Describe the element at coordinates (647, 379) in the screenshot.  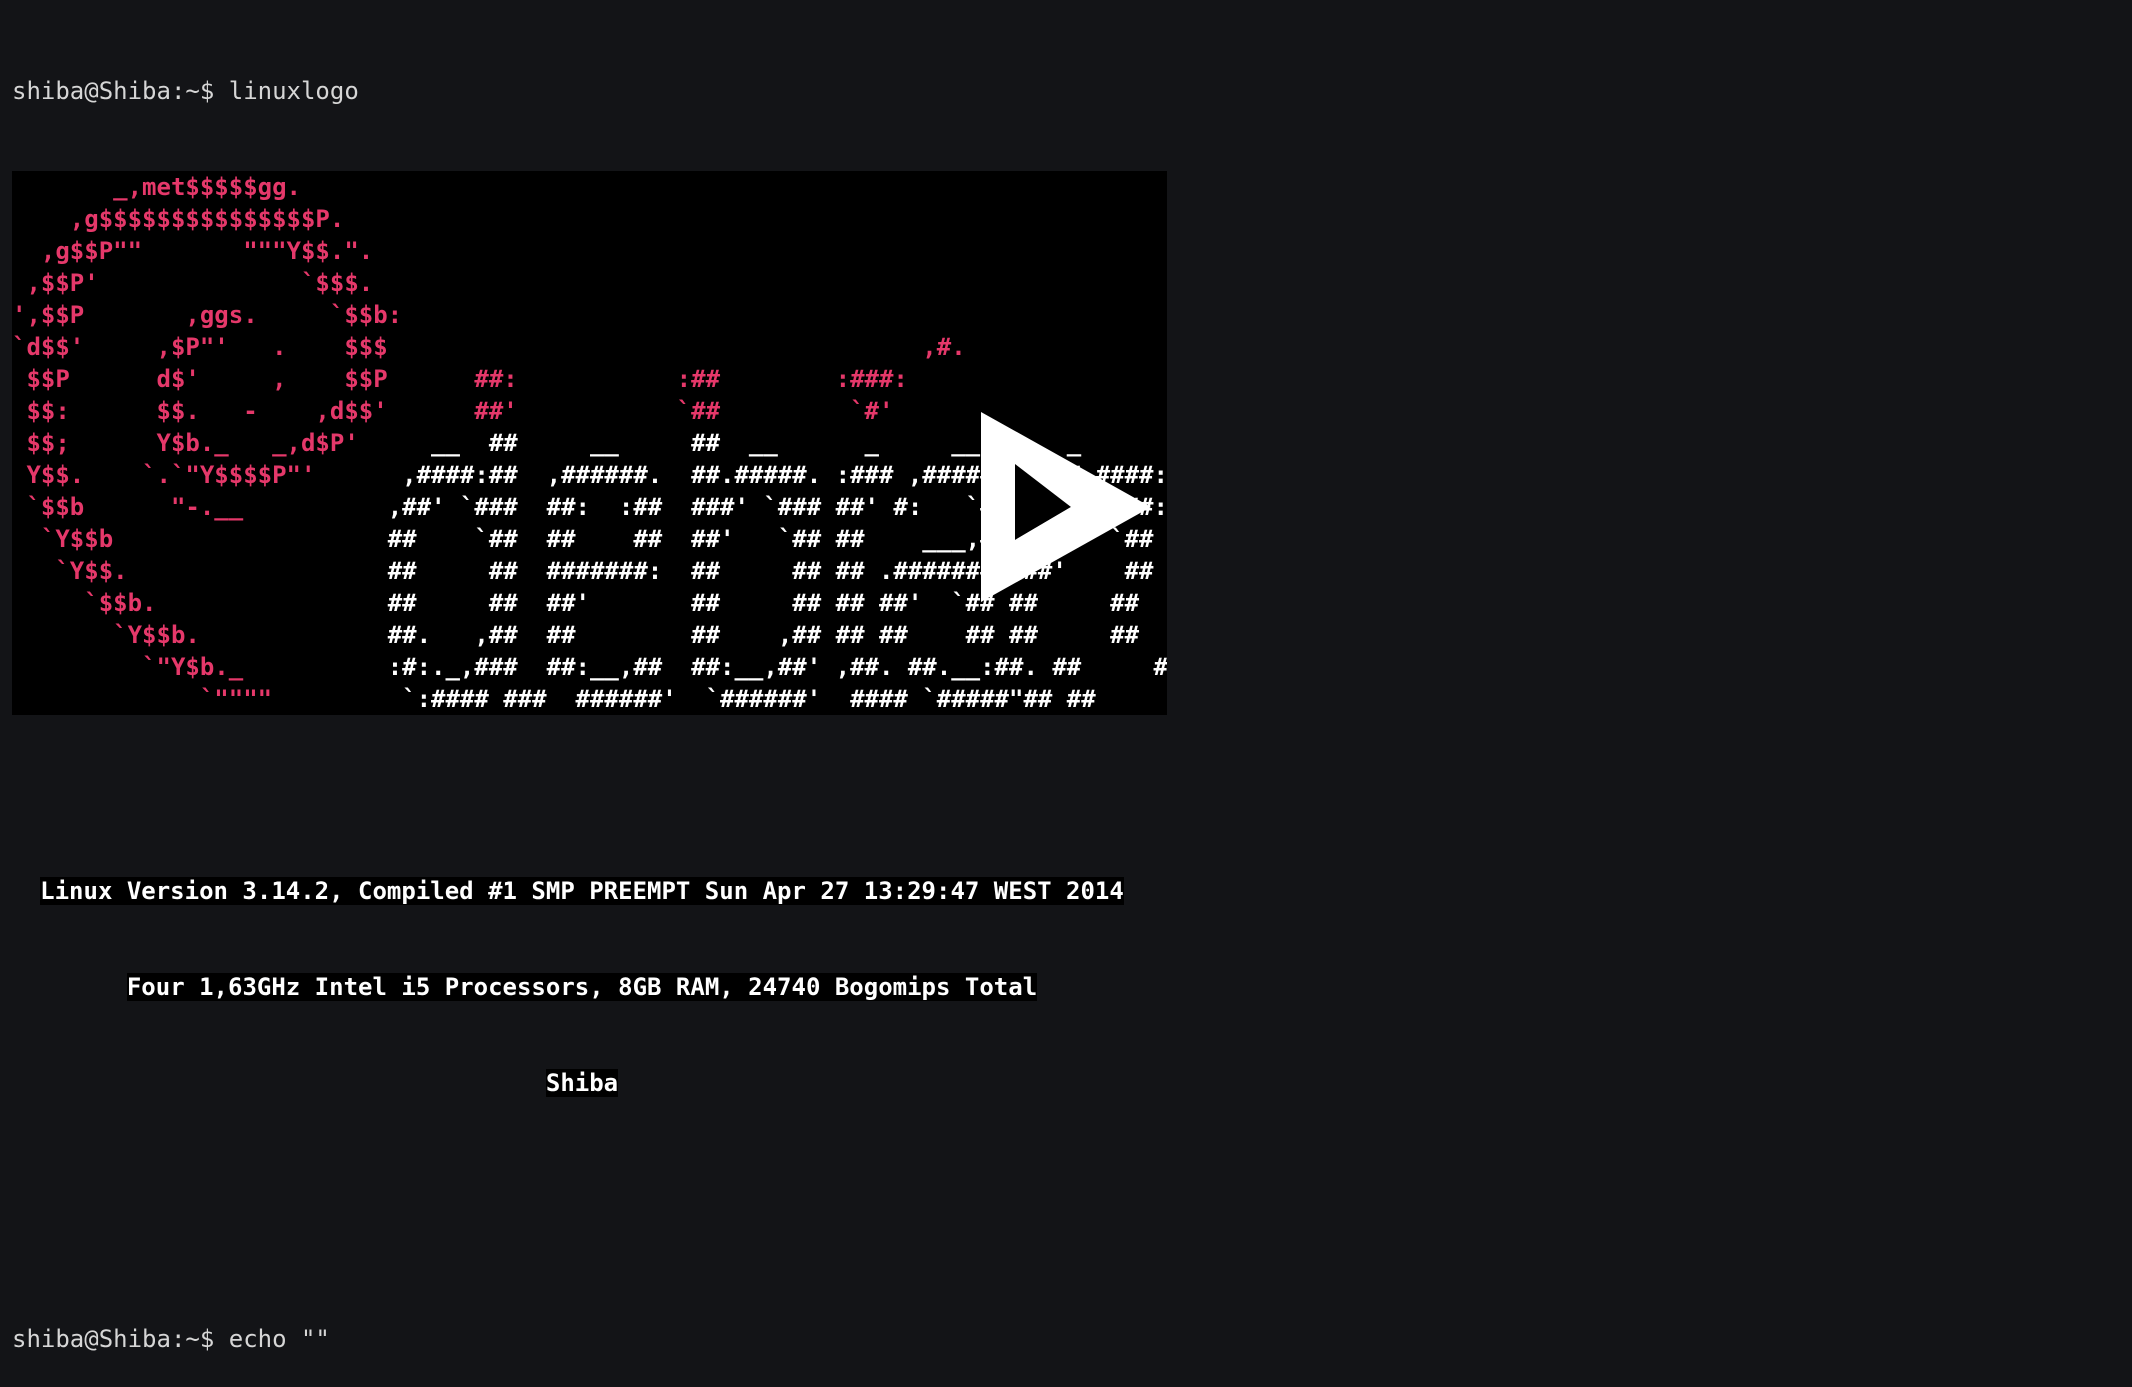
I see `logo-word-segment: ##: :## :###:` at that location.